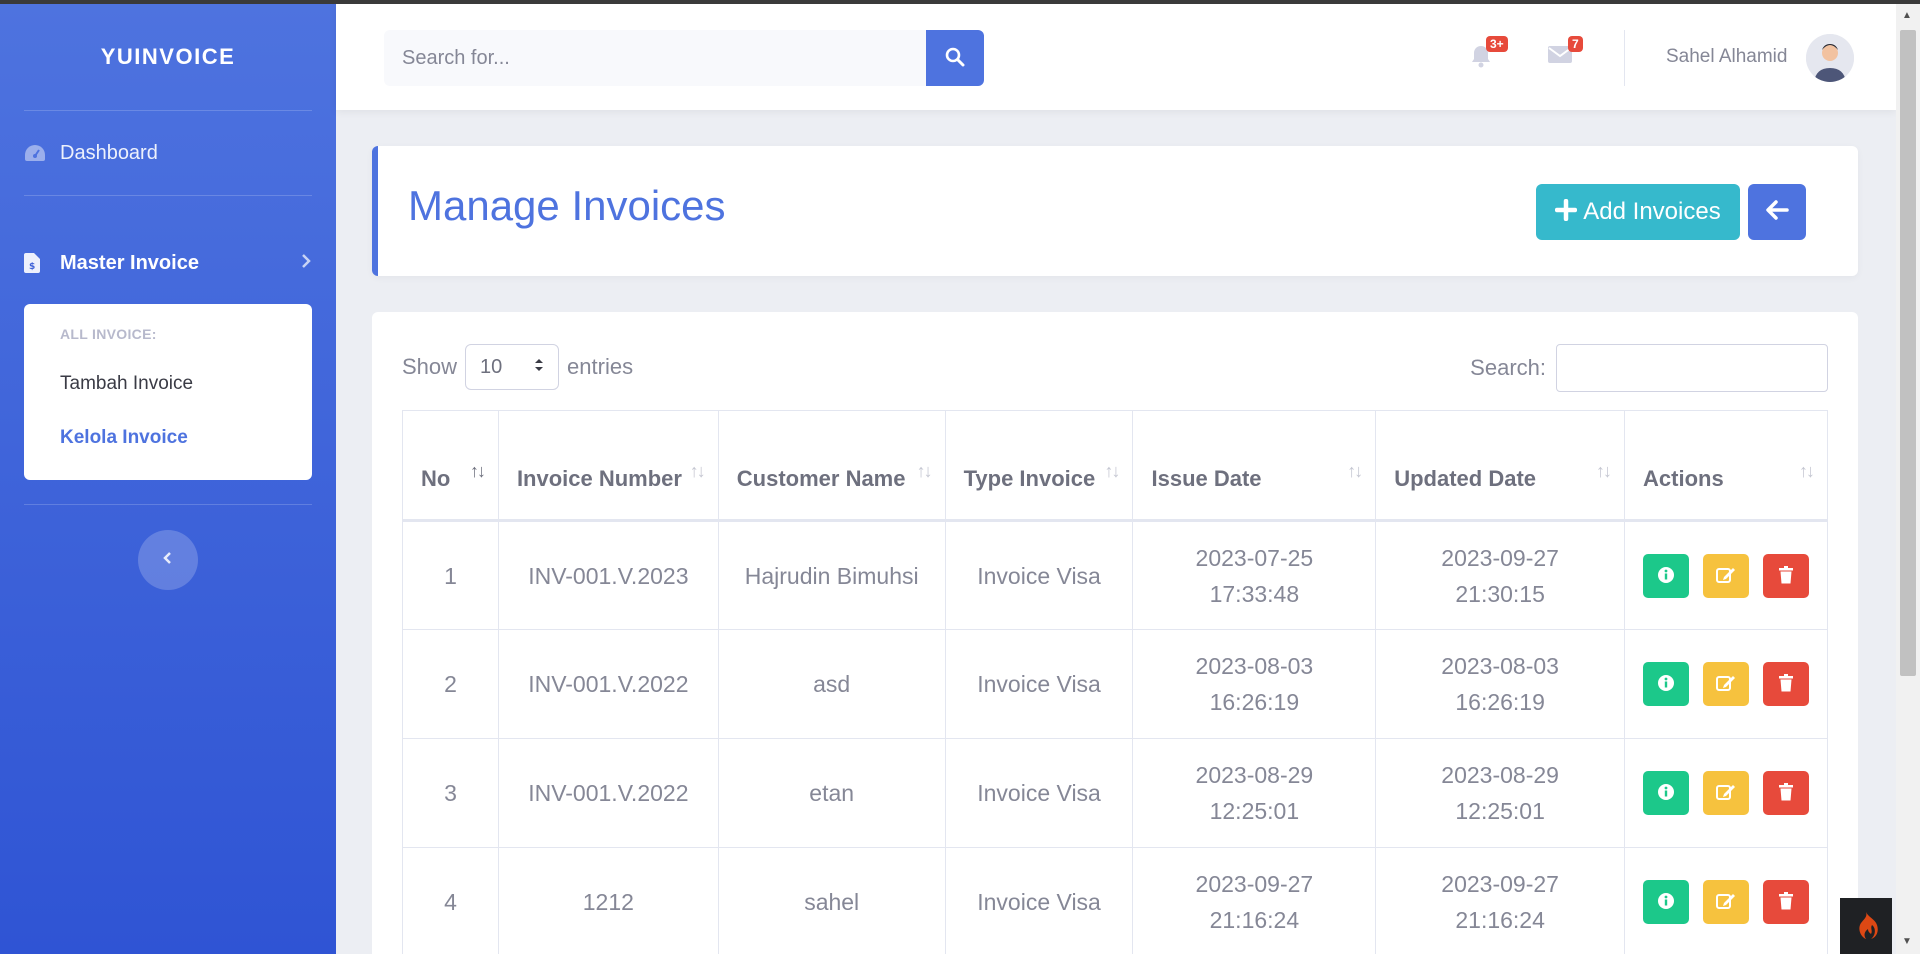  Describe the element at coordinates (1254, 575) in the screenshot. I see `cell-issue-date: 2023-07-25 17:33:48` at that location.